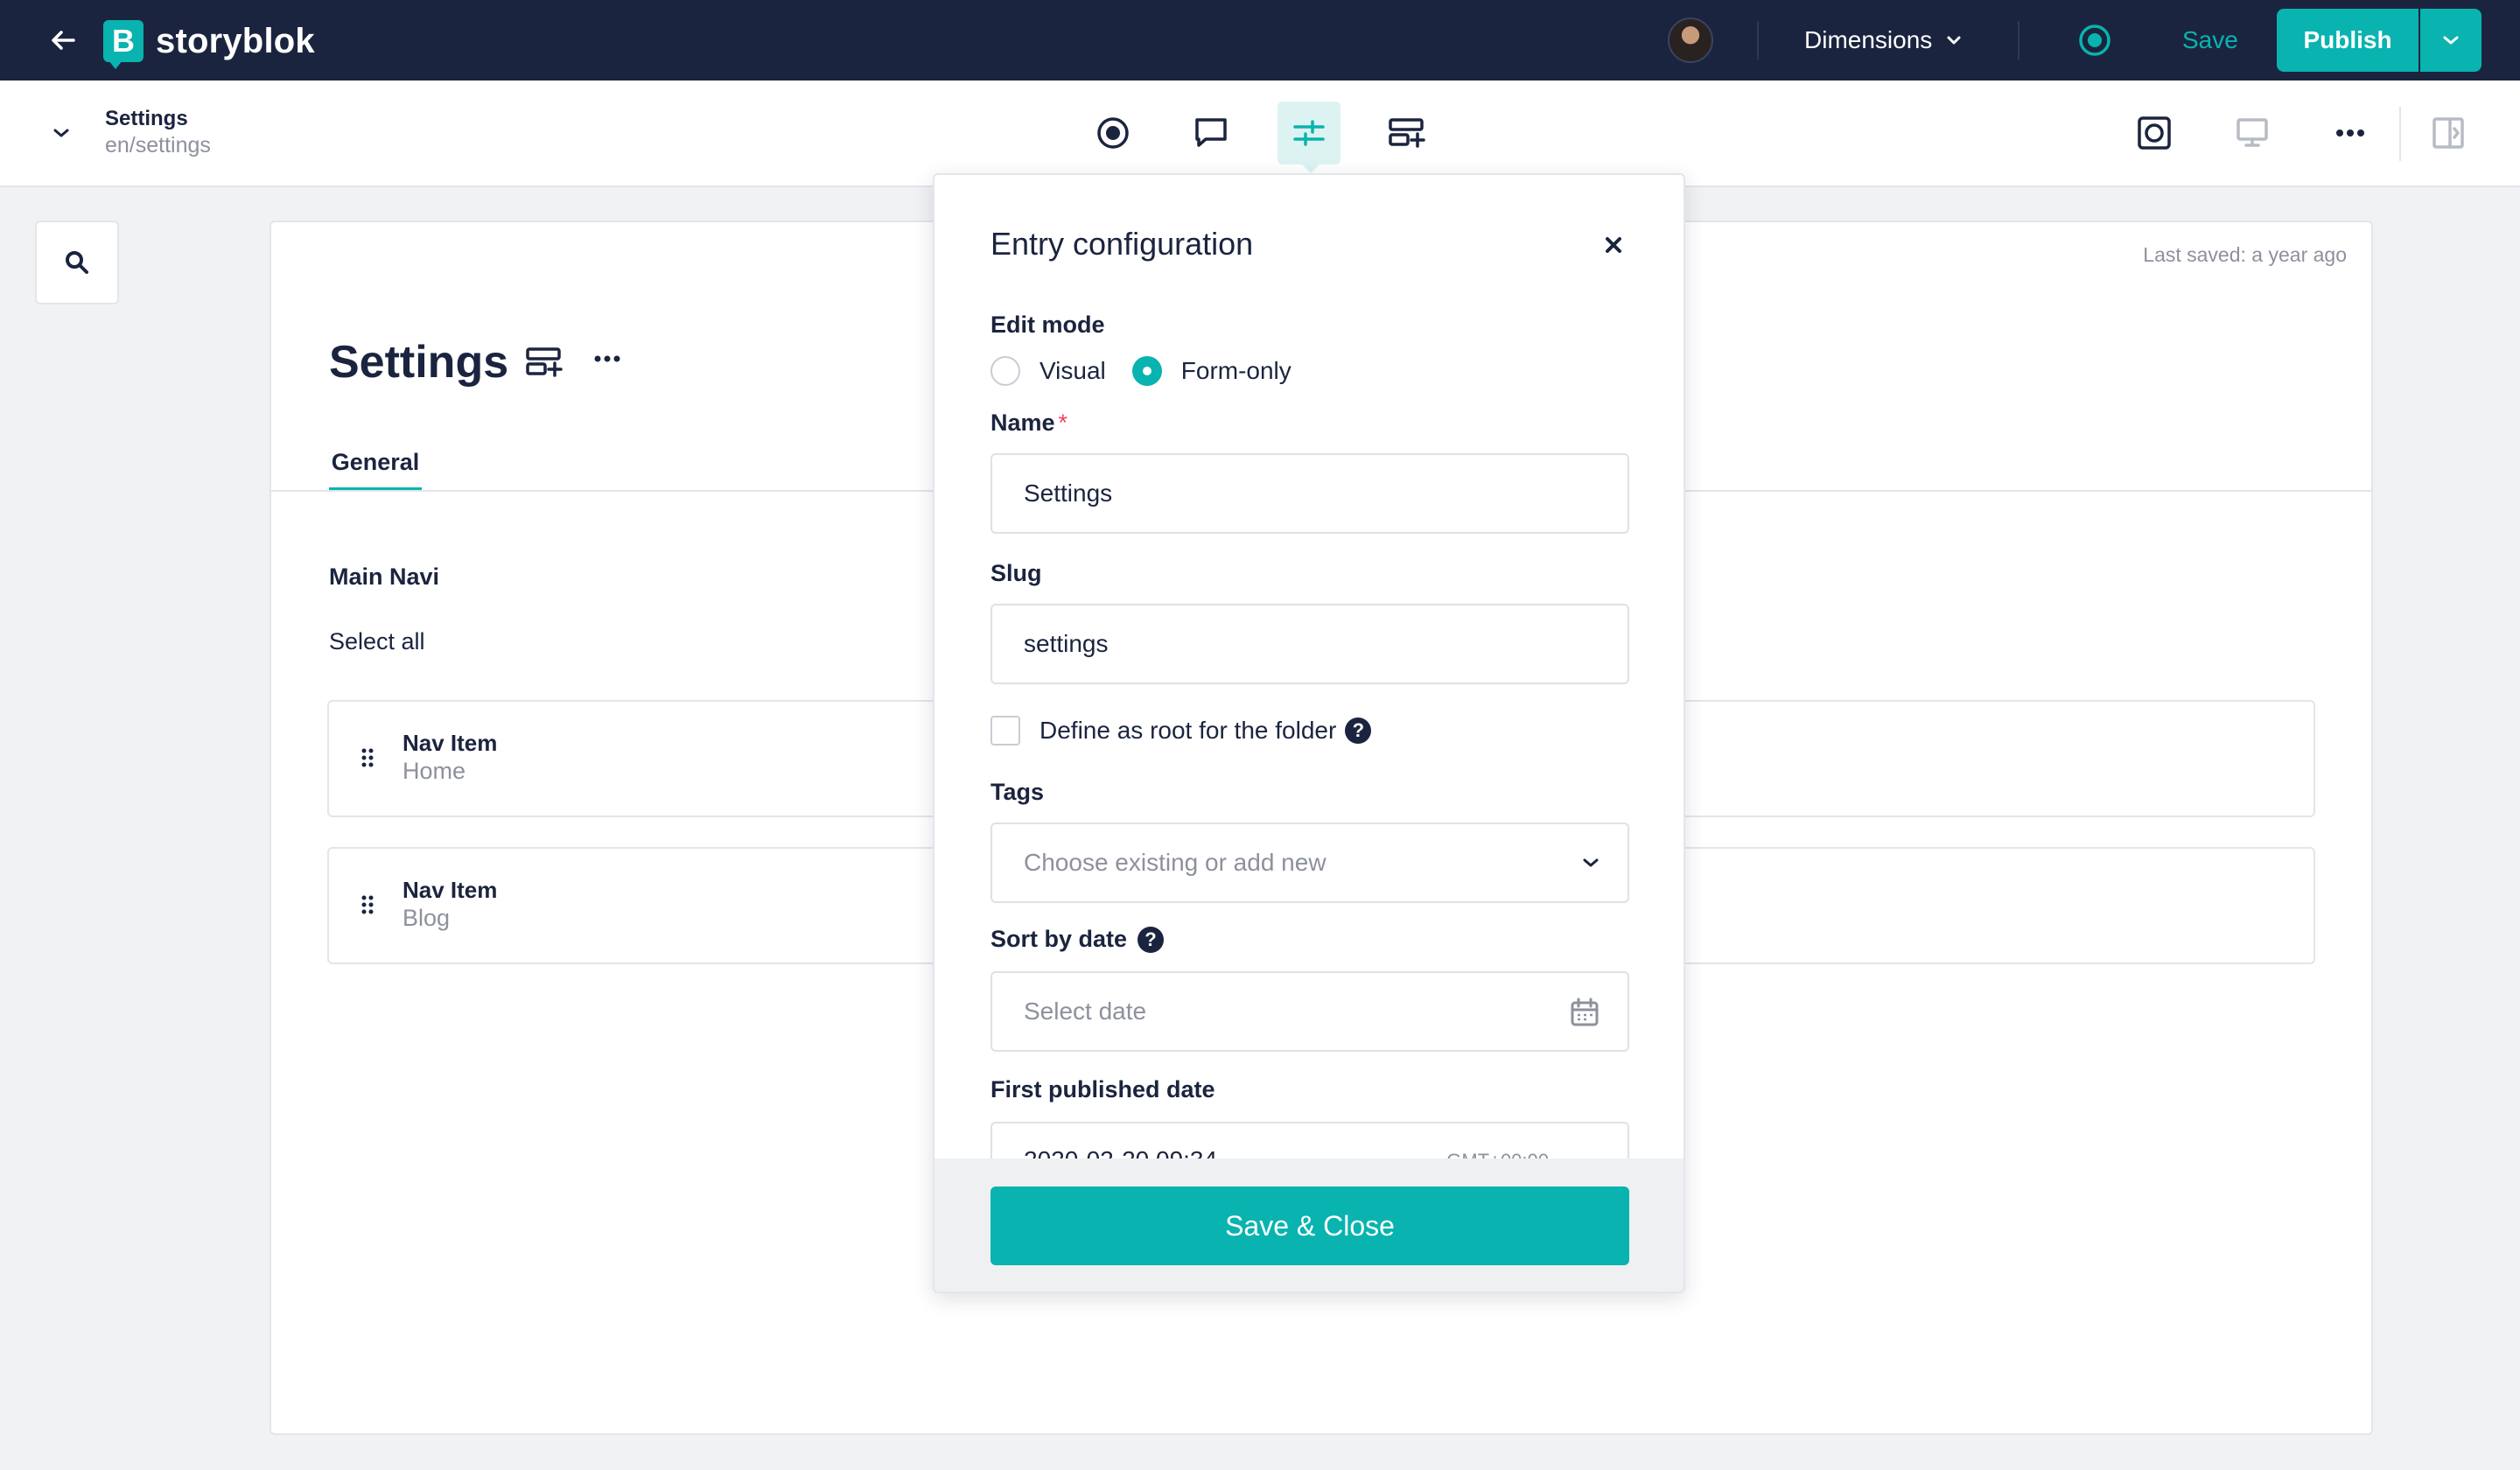  I want to click on slug-label: Slug, so click(1016, 573).